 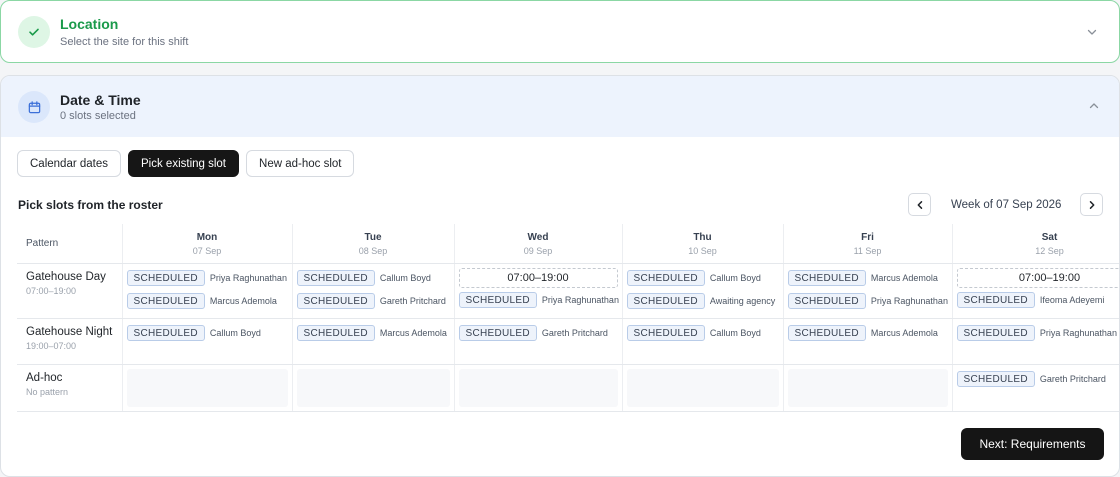 I want to click on date-time-header: Date & Time 0 slots selected, so click(x=560, y=106).